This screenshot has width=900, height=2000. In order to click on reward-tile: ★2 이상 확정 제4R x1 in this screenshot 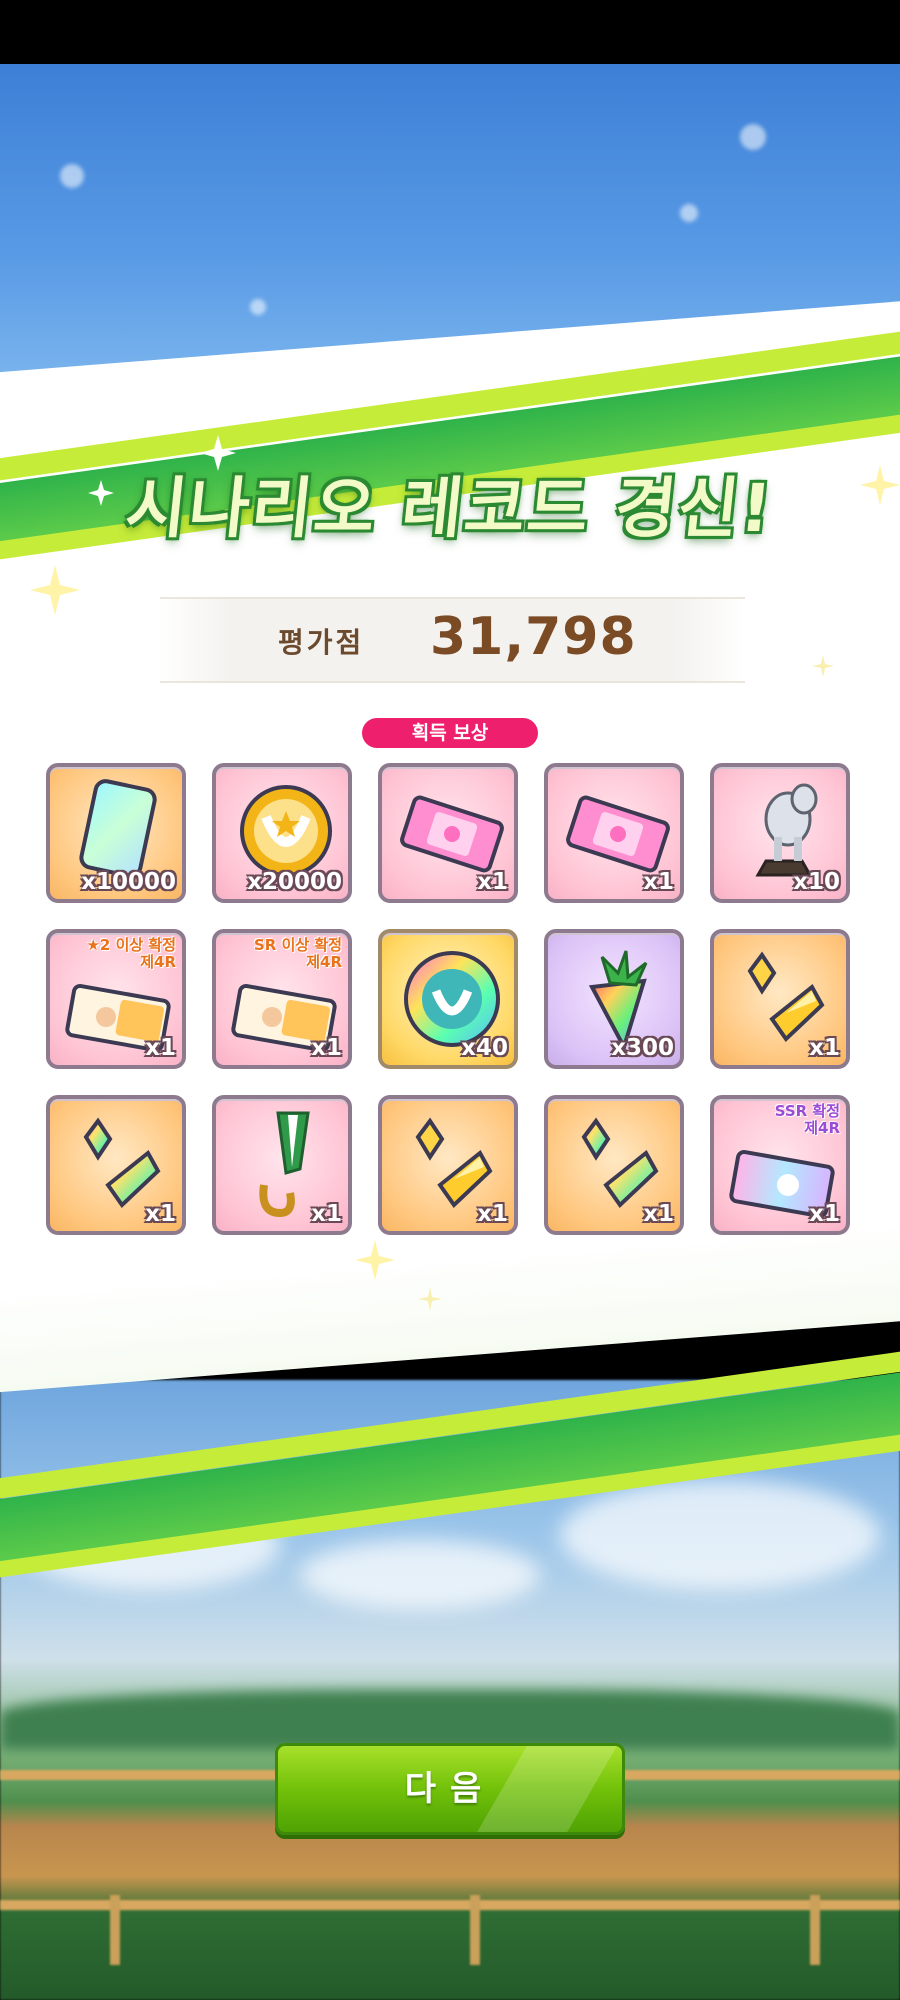, I will do `click(116, 999)`.